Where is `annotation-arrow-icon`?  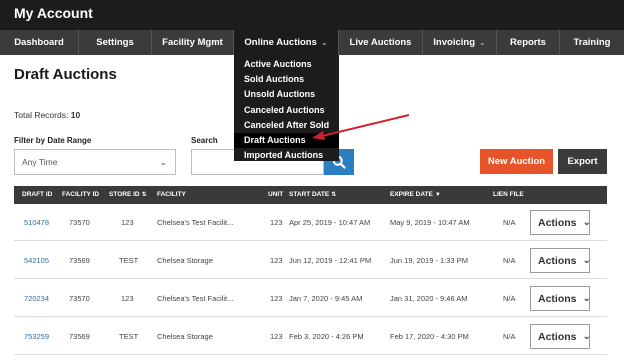 annotation-arrow-icon is located at coordinates (361, 127).